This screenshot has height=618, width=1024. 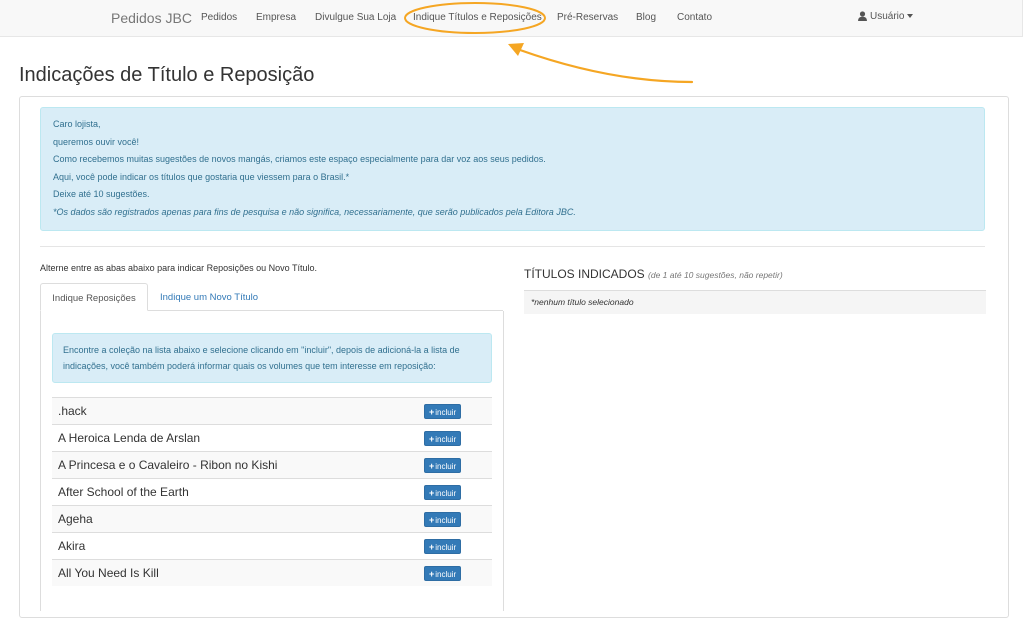 What do you see at coordinates (755, 302) in the screenshot?
I see `selected-titles-empty: *nenhum título selecionado` at bounding box center [755, 302].